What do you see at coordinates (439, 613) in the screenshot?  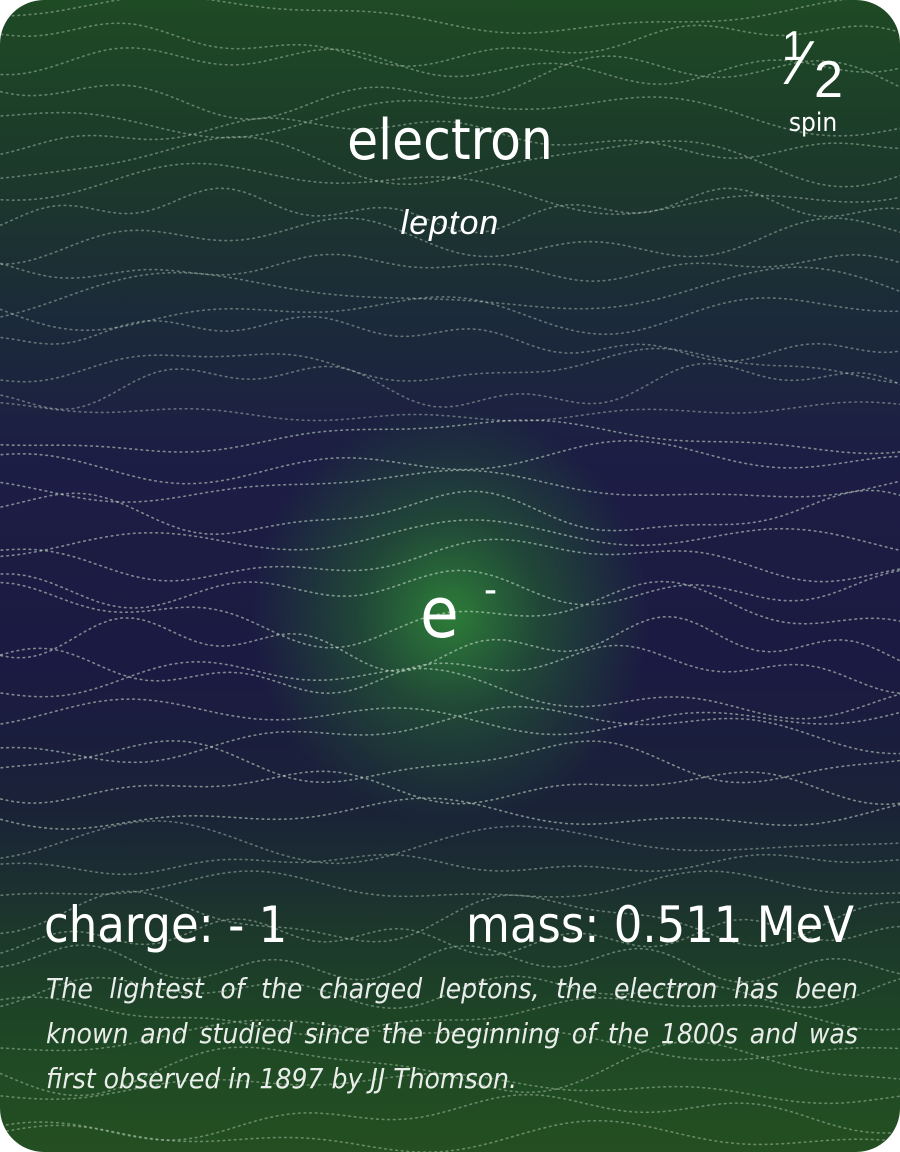 I see `particle-symbol-letter: e` at bounding box center [439, 613].